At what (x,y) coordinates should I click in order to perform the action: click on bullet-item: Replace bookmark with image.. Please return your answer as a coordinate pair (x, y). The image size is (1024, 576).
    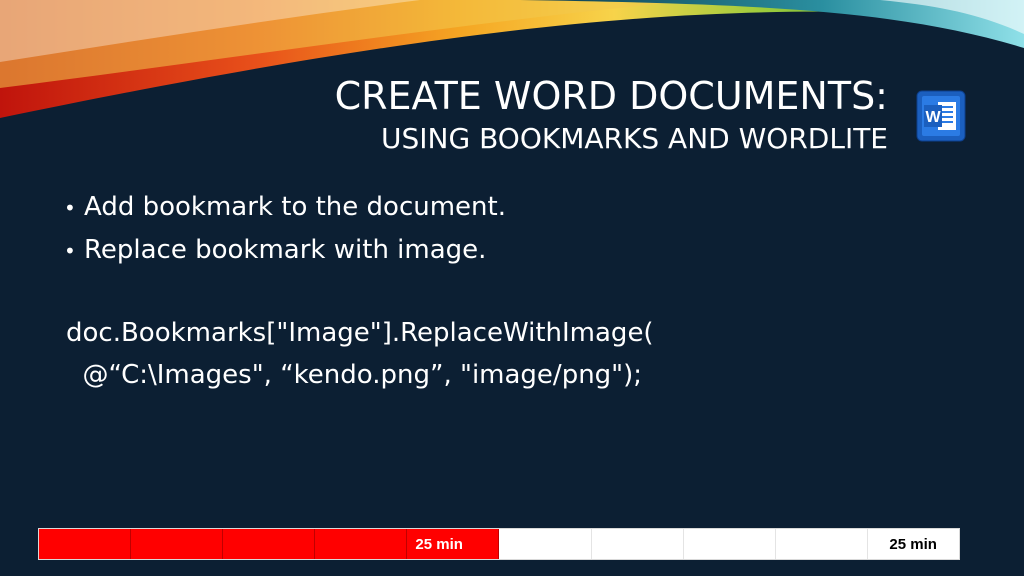
    Looking at the image, I should click on (285, 250).